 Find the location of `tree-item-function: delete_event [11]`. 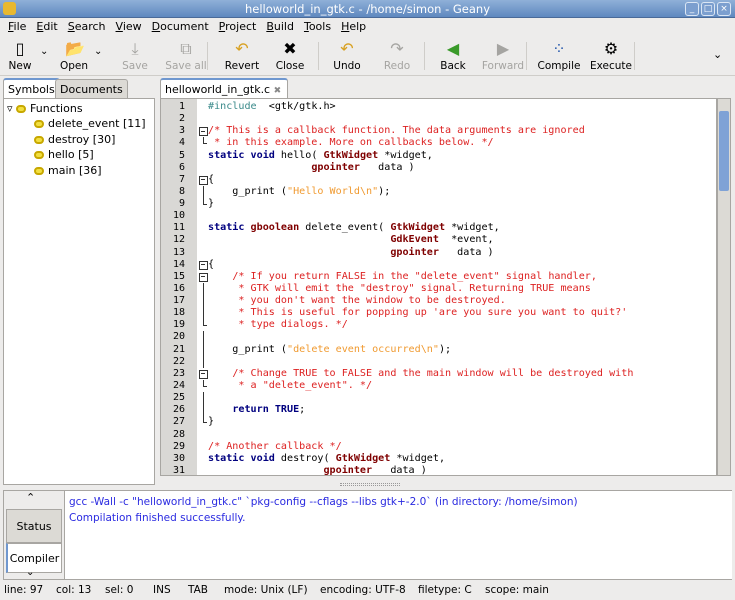

tree-item-function: delete_event [11] is located at coordinates (90, 123).